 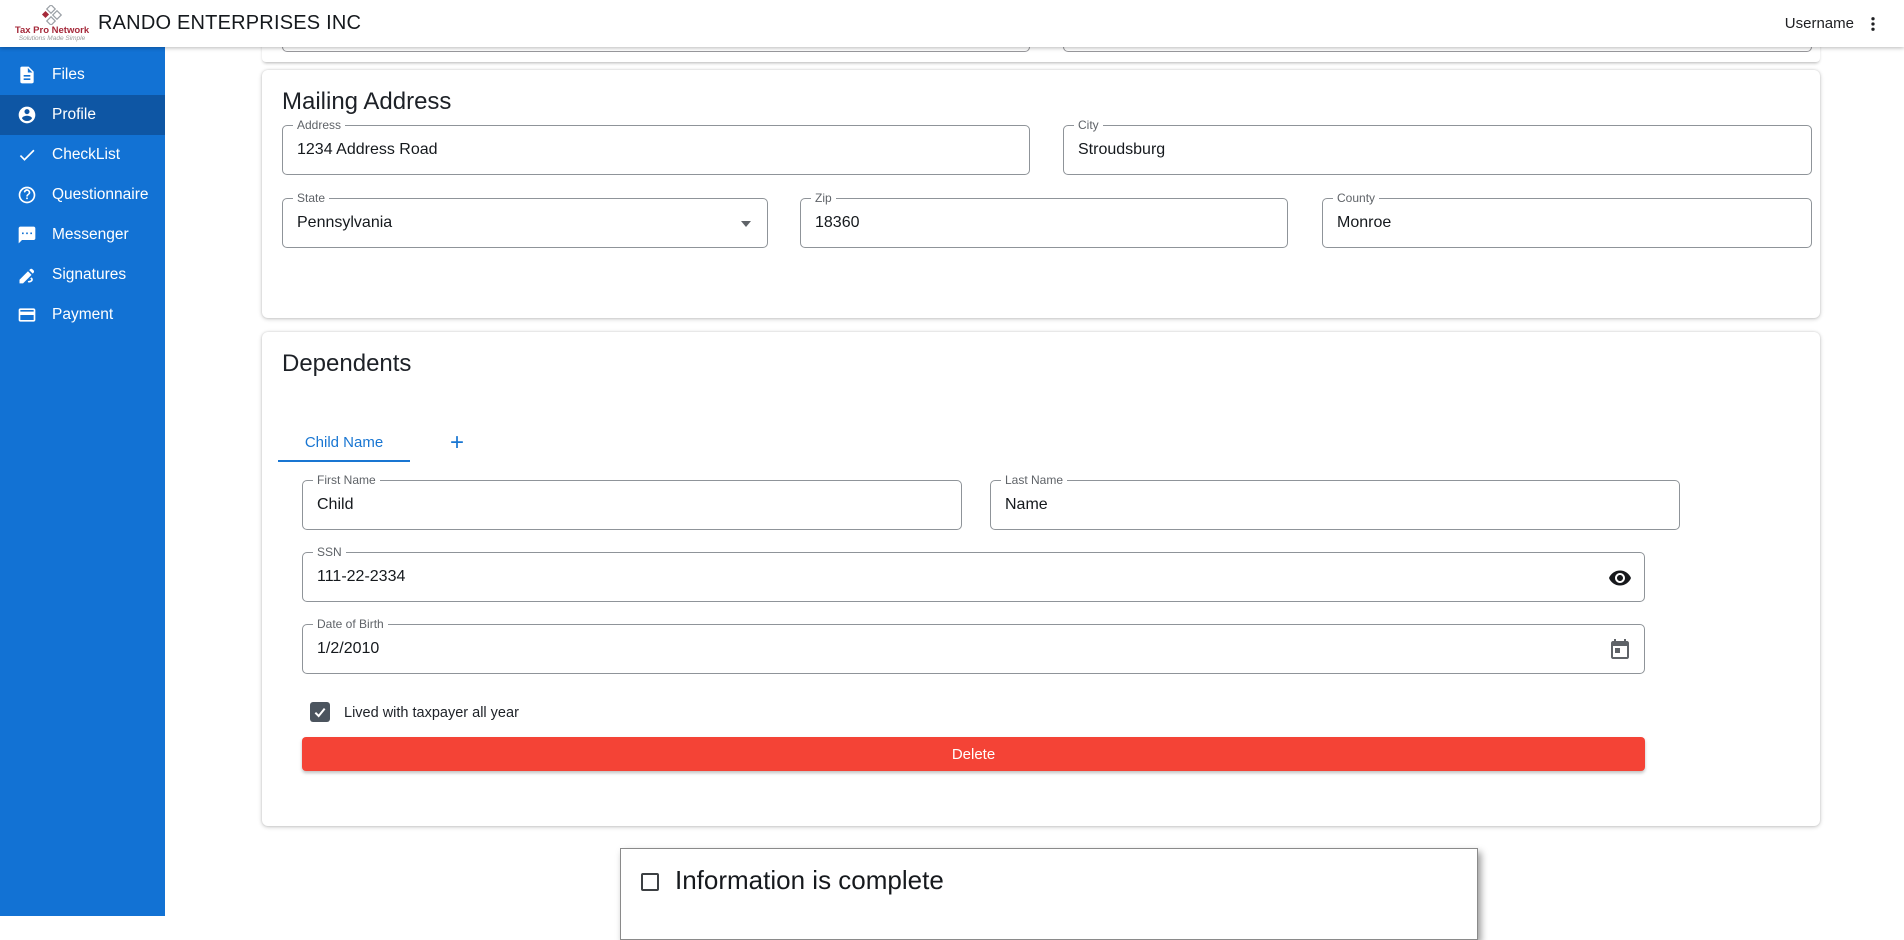 What do you see at coordinates (68, 74) in the screenshot?
I see `sidebar-item-label: Files` at bounding box center [68, 74].